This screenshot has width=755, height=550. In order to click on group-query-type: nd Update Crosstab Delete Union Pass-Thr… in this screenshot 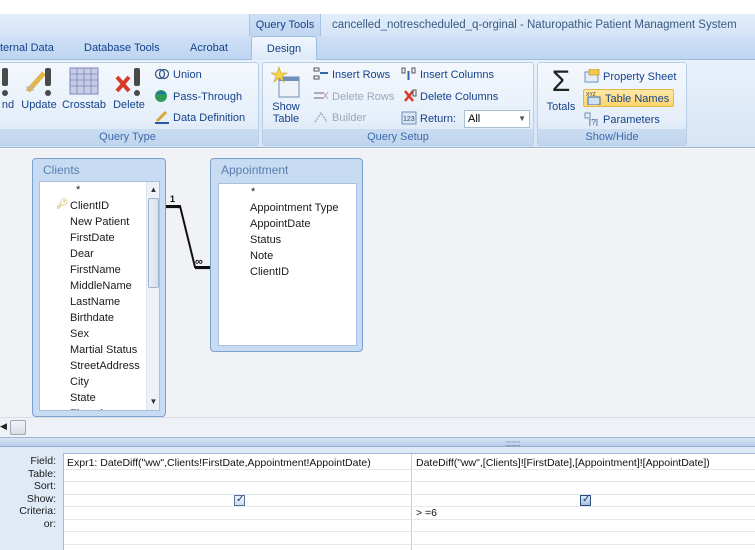, I will do `click(129, 104)`.